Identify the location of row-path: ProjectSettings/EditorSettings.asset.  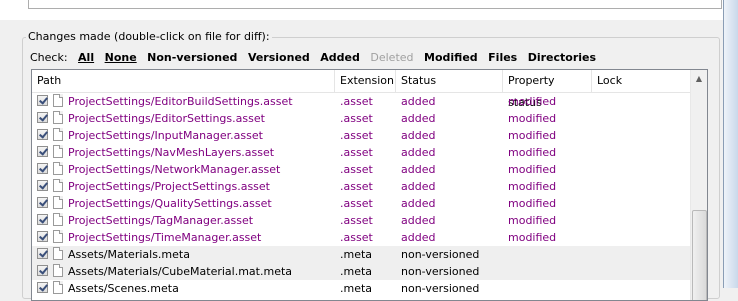
(166, 118).